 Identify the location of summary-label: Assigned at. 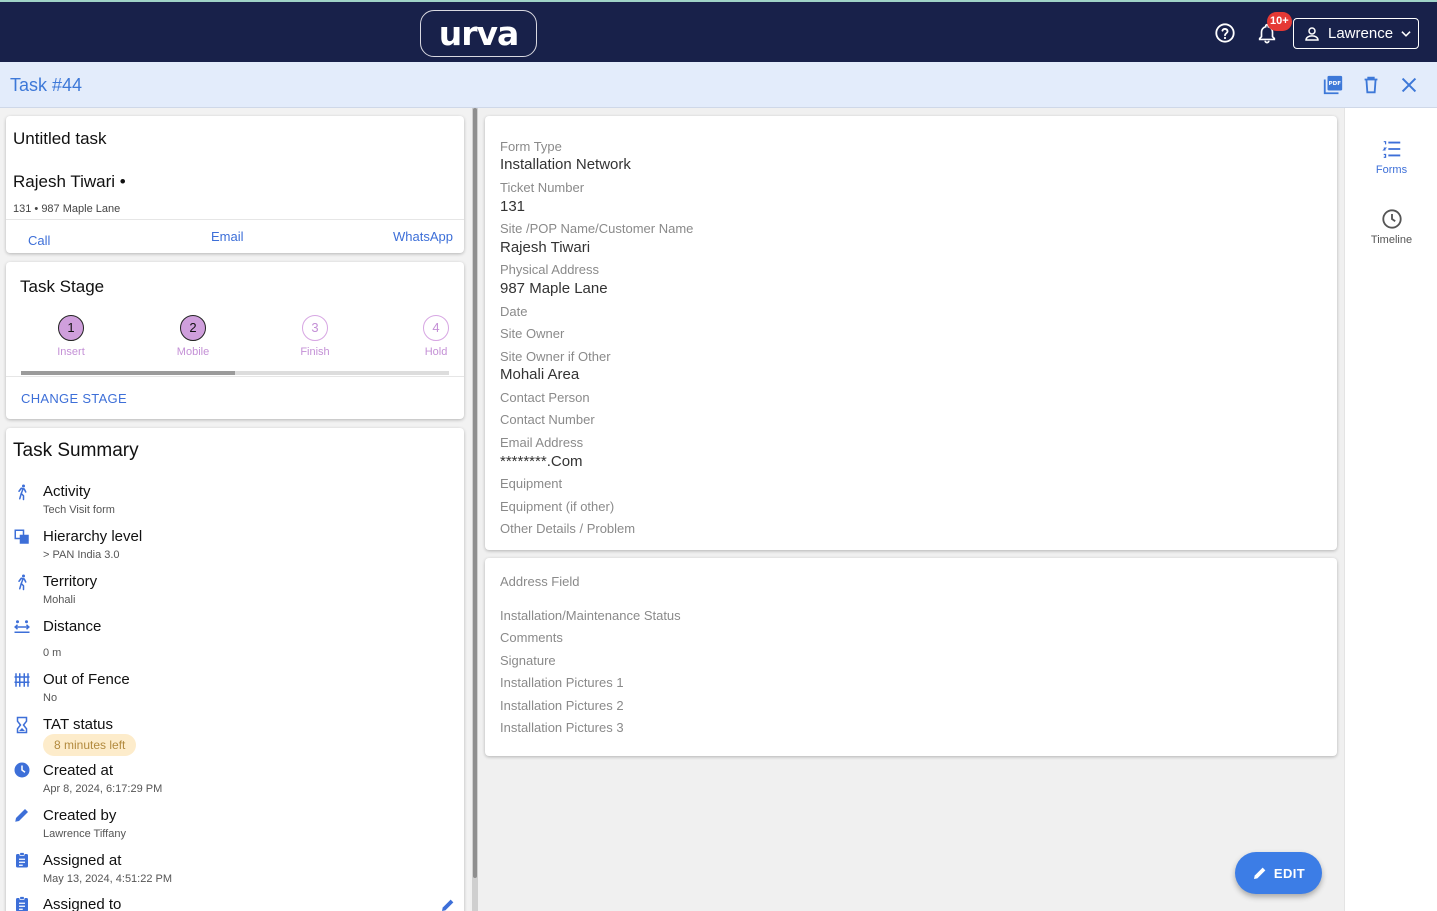
(82, 860).